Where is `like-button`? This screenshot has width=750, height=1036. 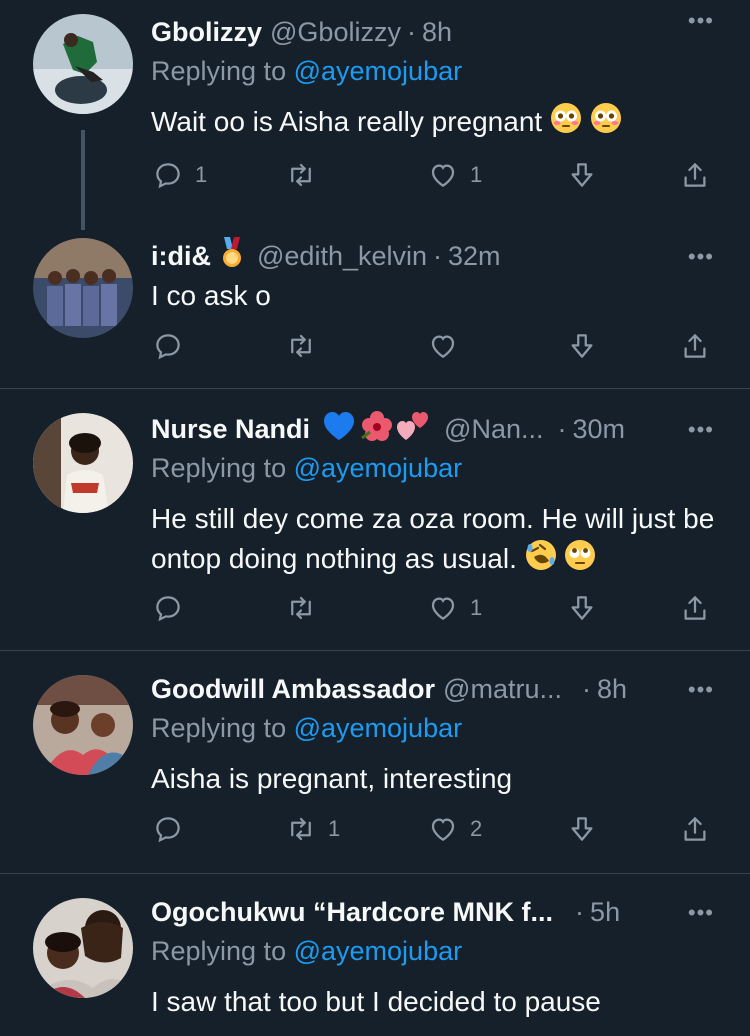 like-button is located at coordinates (449, 346).